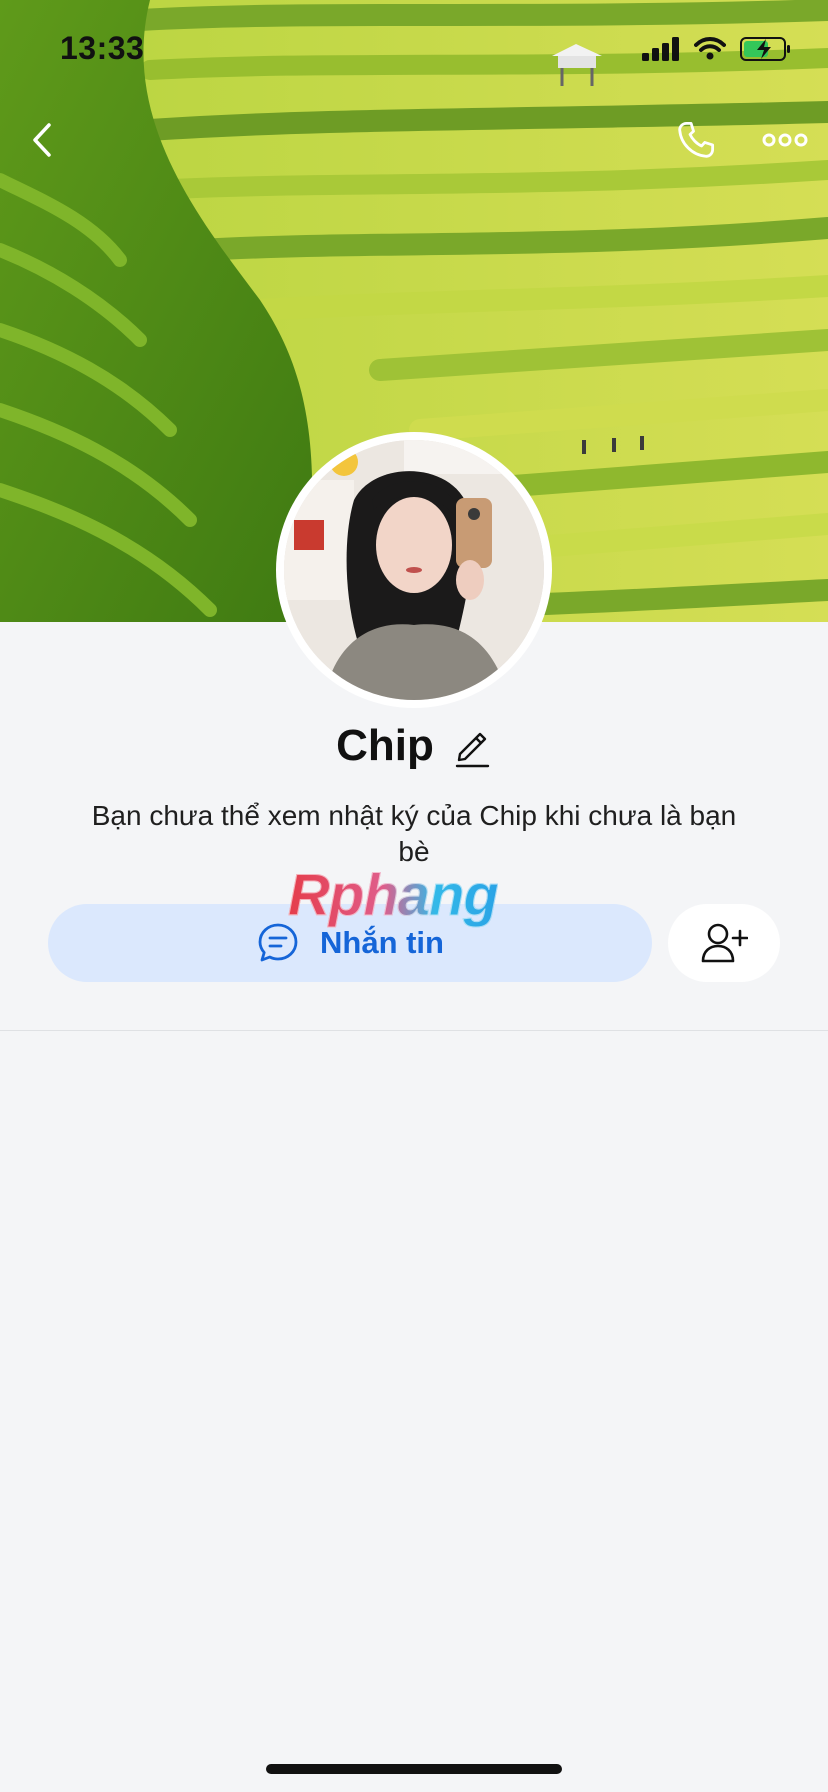 The width and height of the screenshot is (828, 1792). I want to click on add-friend-button, so click(724, 943).